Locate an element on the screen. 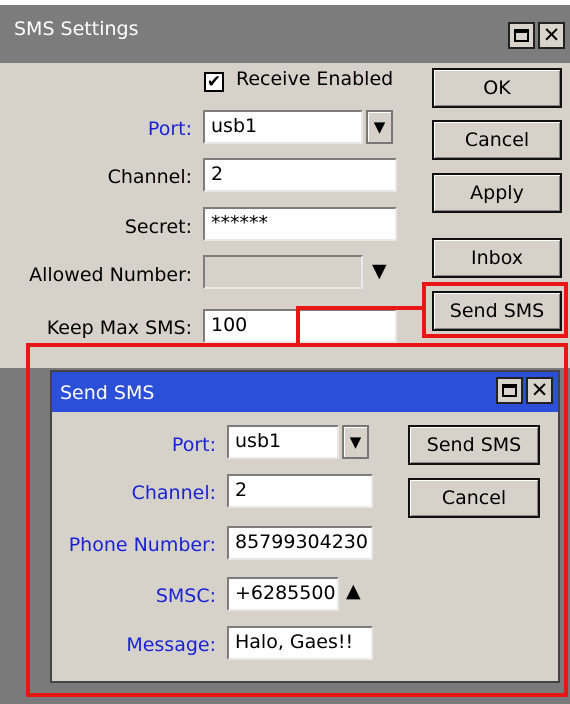  dropdown-arrow-icon: ▼ is located at coordinates (379, 126).